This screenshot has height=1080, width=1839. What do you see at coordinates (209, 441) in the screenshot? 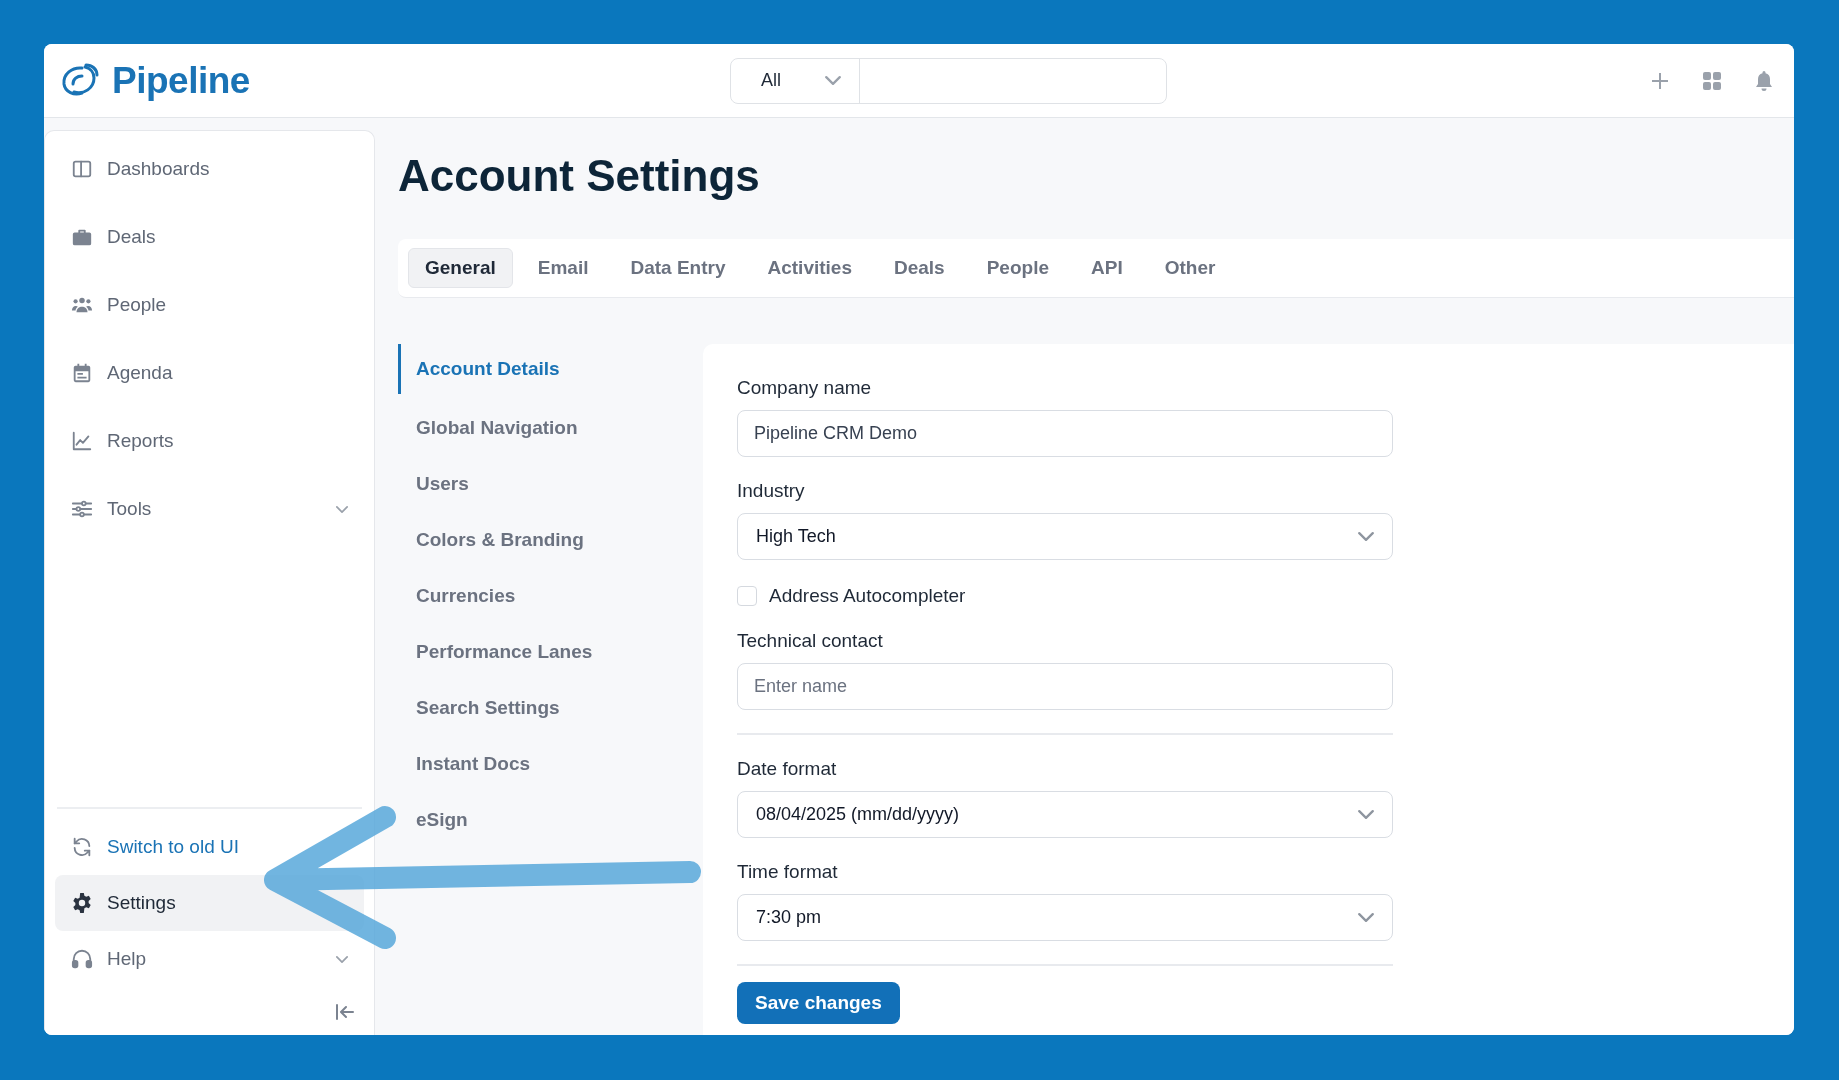
I see `sidebar-item: Reports` at bounding box center [209, 441].